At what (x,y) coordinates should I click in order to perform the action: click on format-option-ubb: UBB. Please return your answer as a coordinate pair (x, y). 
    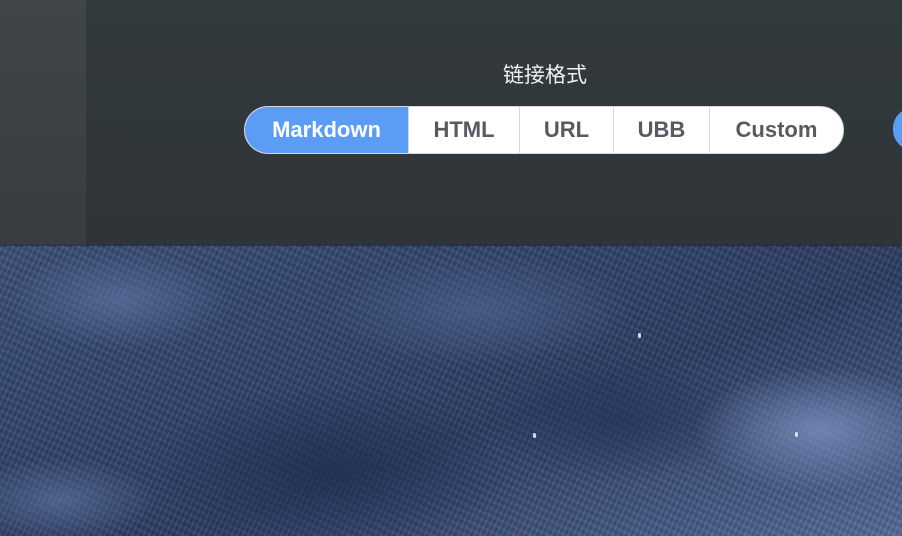
    Looking at the image, I should click on (661, 130).